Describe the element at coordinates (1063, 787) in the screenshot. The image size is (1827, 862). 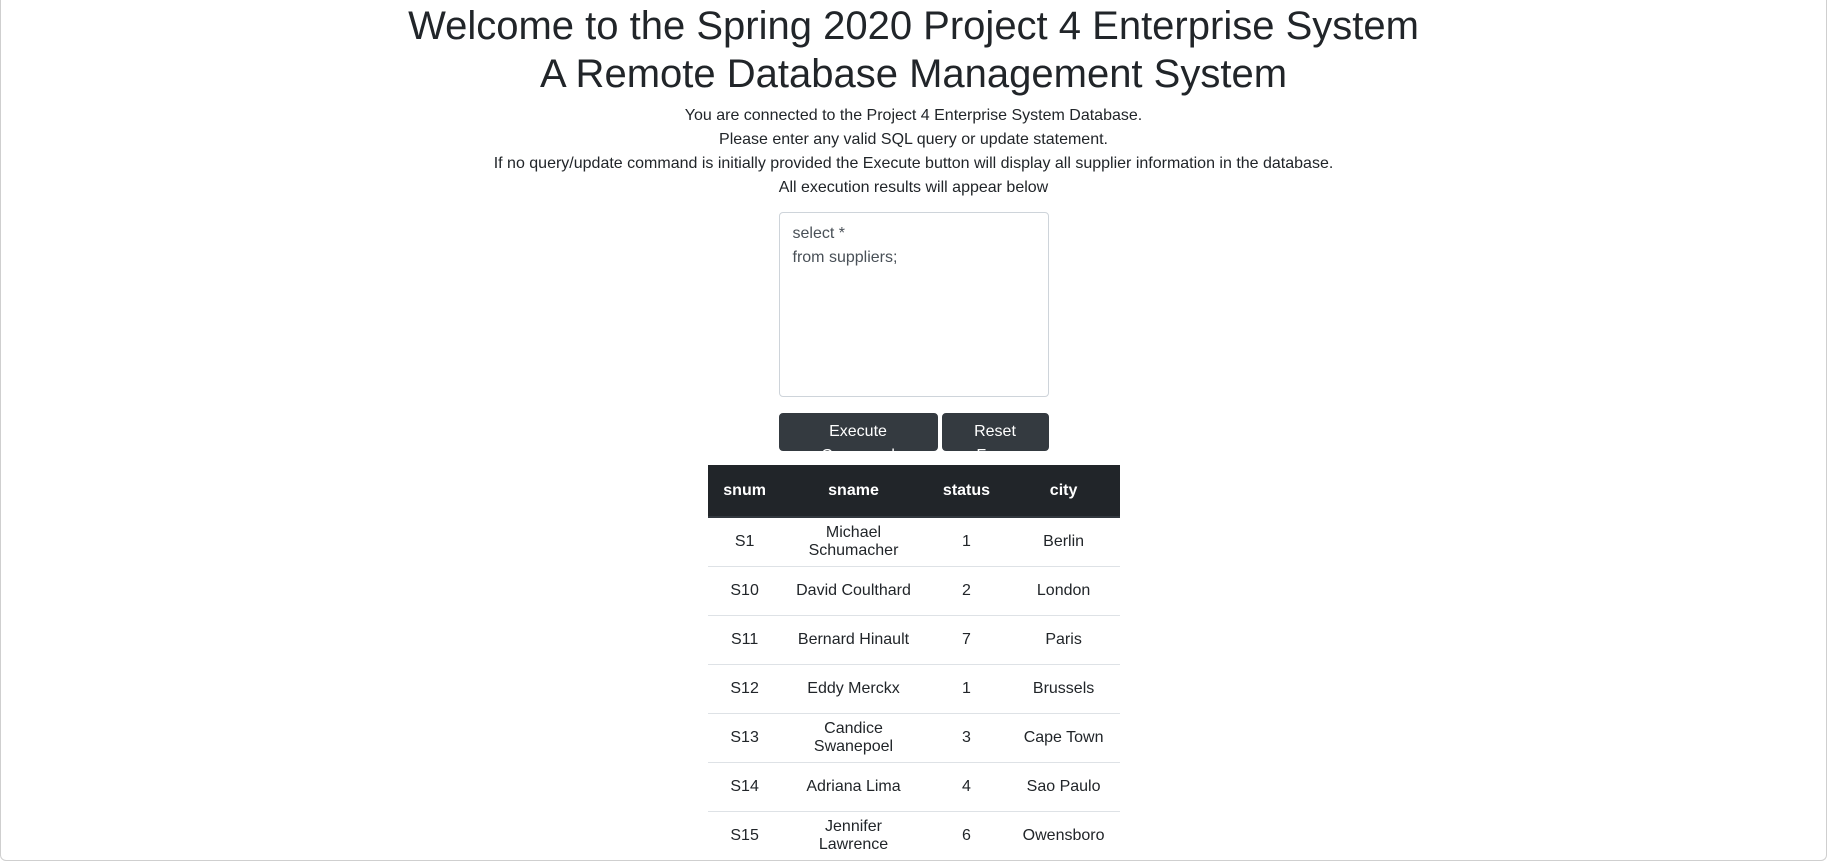
I see `cell-city: Sao Paulo` at that location.